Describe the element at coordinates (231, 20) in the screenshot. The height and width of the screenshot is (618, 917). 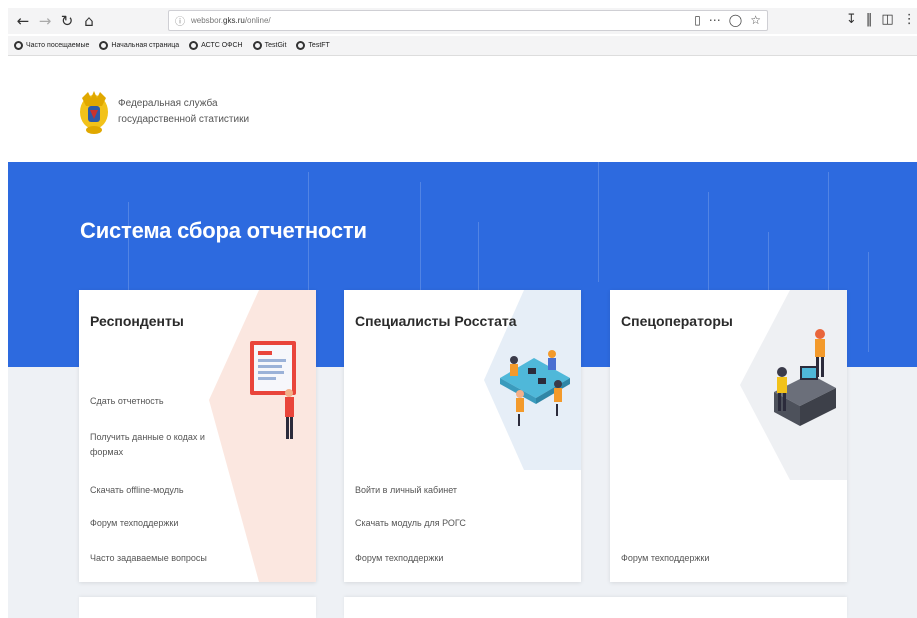
I see `url-text: websbor.gks.ru/online/` at that location.